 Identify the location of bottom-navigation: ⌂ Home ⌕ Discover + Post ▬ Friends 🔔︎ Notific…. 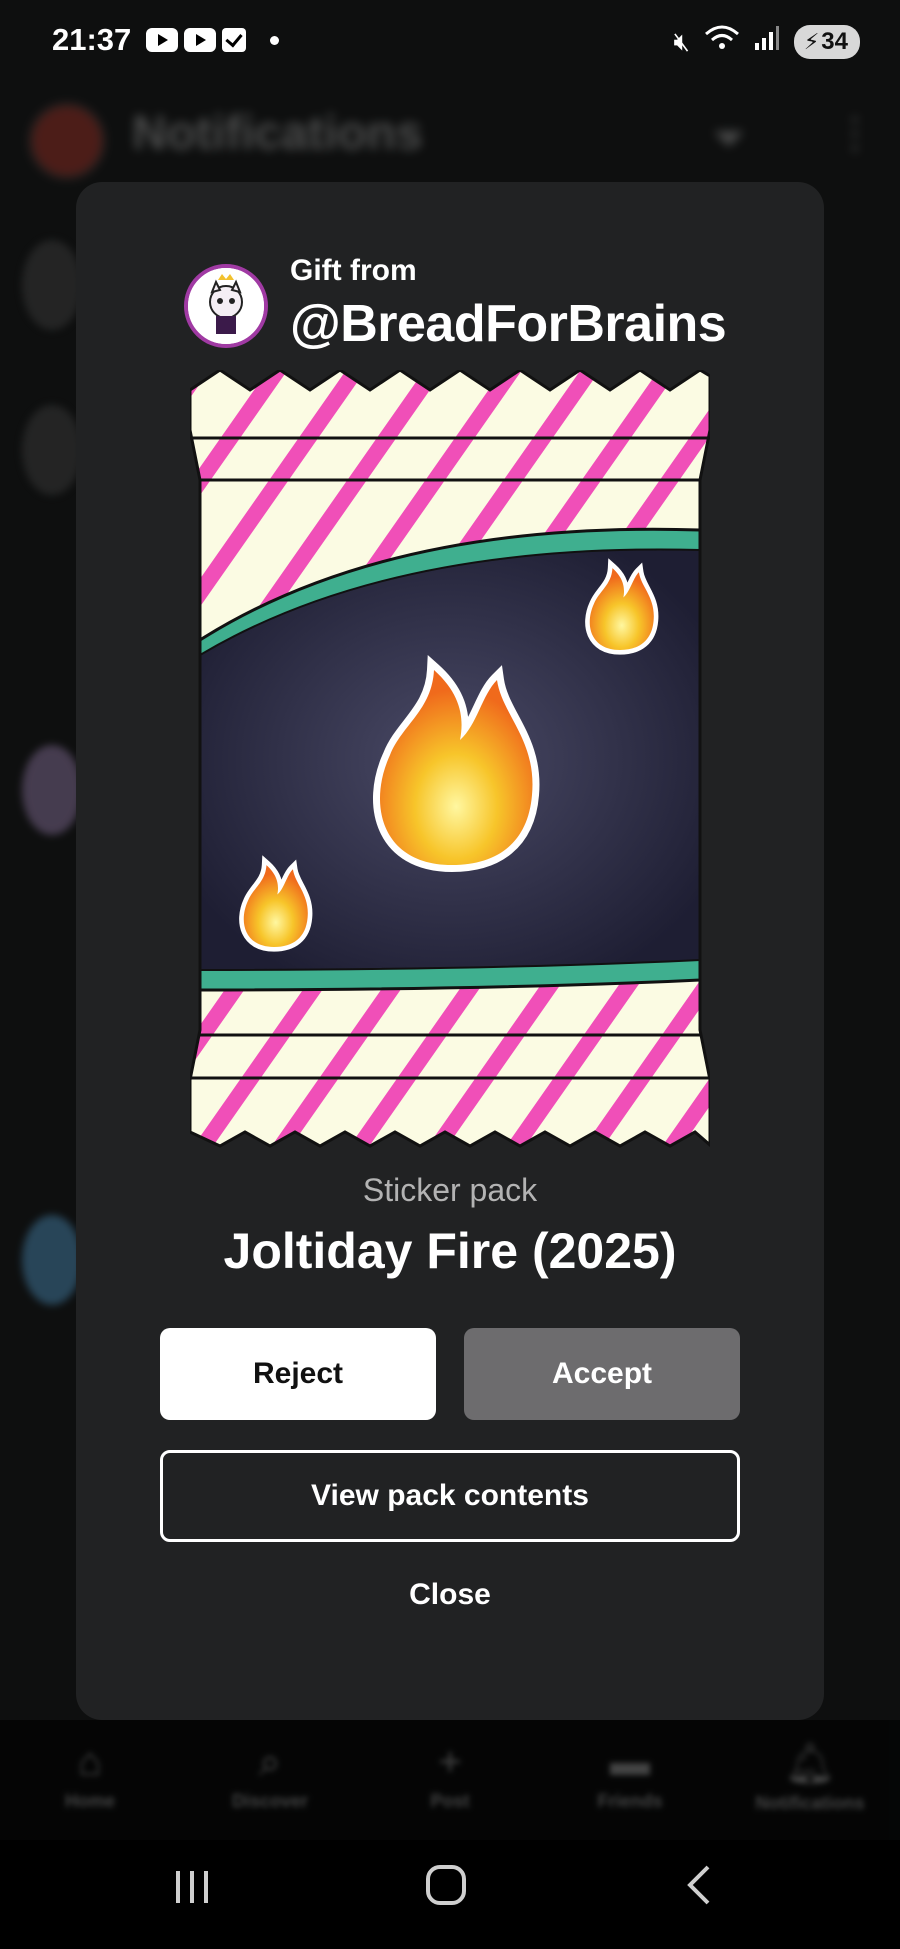
(450, 1780).